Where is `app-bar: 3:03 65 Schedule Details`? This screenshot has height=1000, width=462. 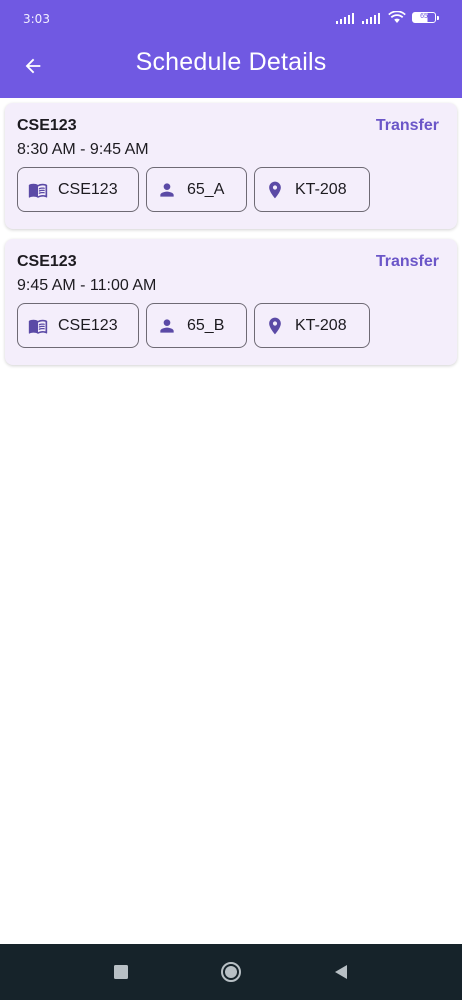 app-bar: 3:03 65 Schedule Details is located at coordinates (231, 49).